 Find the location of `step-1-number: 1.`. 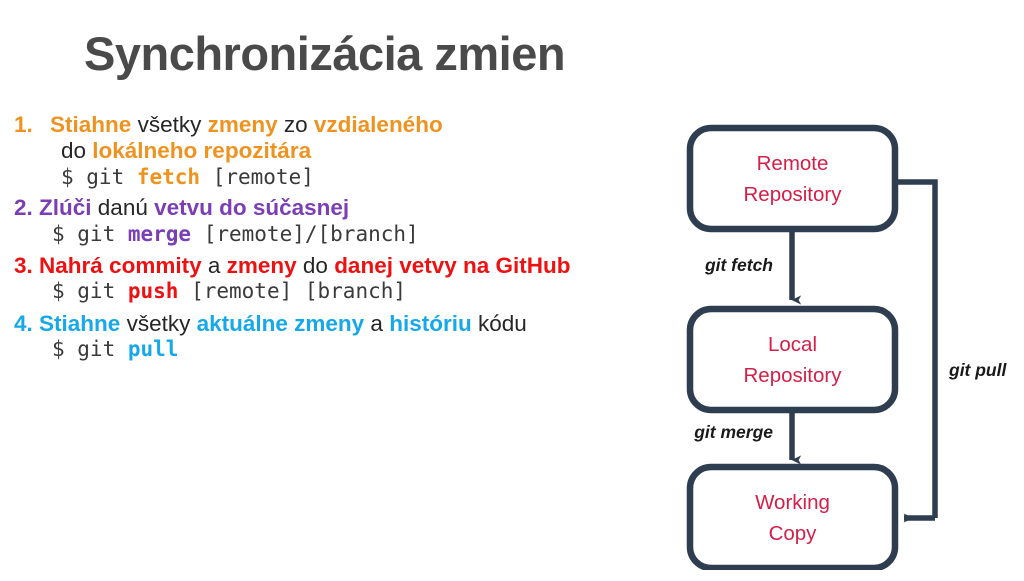

step-1-number: 1. is located at coordinates (23, 124).